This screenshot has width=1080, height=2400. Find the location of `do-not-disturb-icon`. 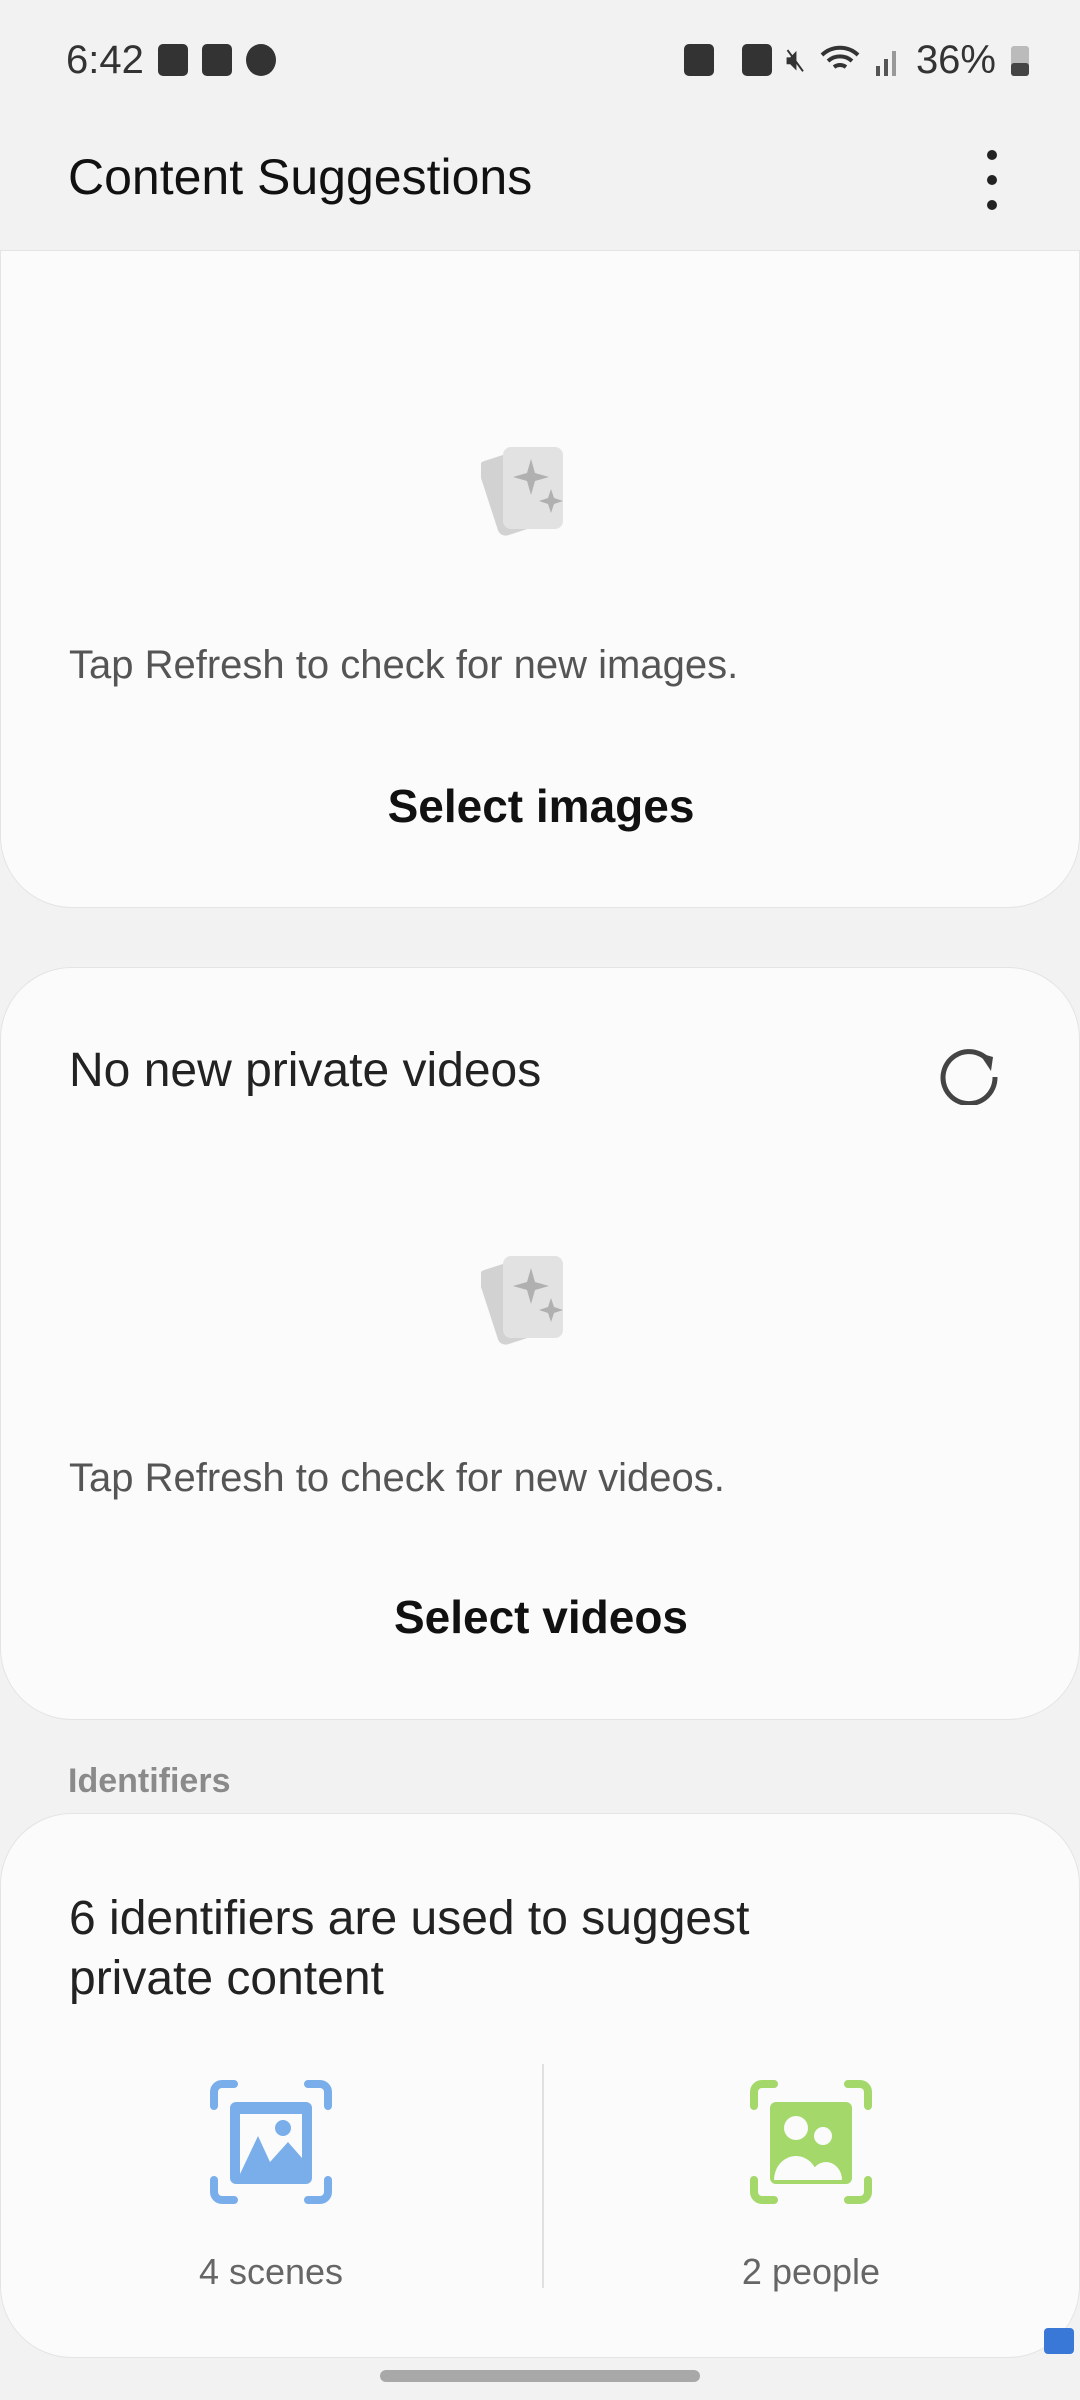

do-not-disturb-icon is located at coordinates (260, 60).